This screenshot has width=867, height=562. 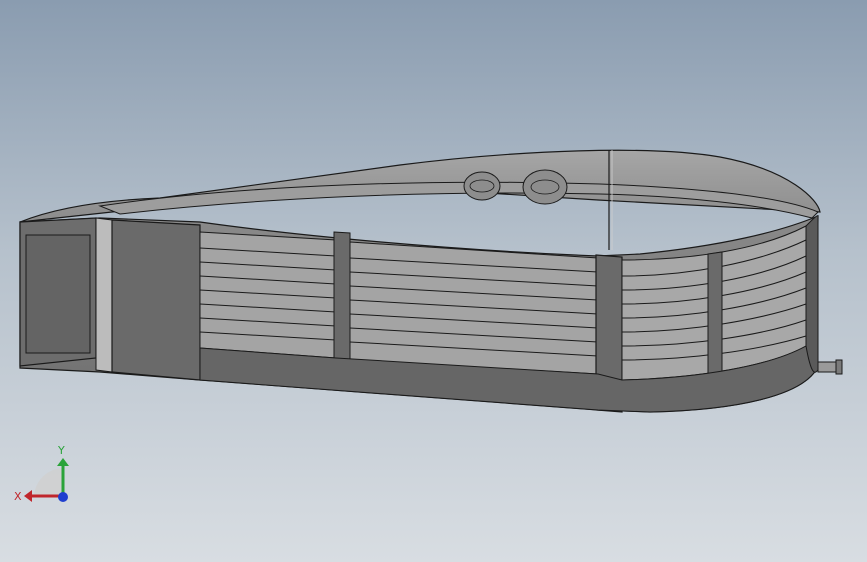 I want to click on louver-section-left, so click(x=268, y=295).